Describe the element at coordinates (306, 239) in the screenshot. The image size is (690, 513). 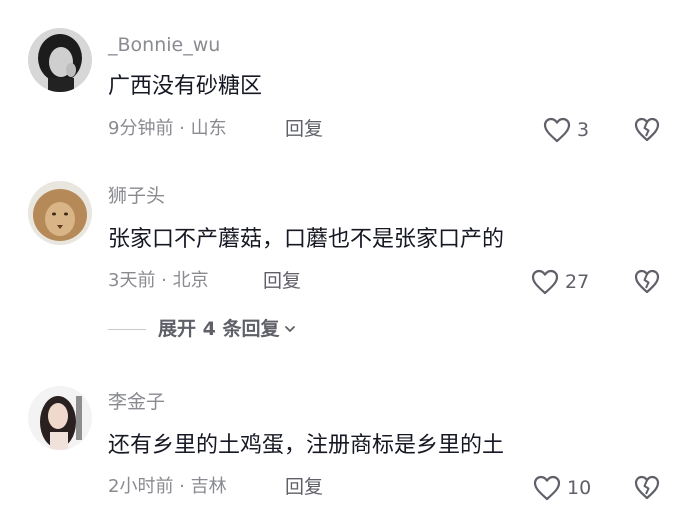
I see `comment-text: 张家口不产蘑菇，口蘑也不是张家口产的` at that location.